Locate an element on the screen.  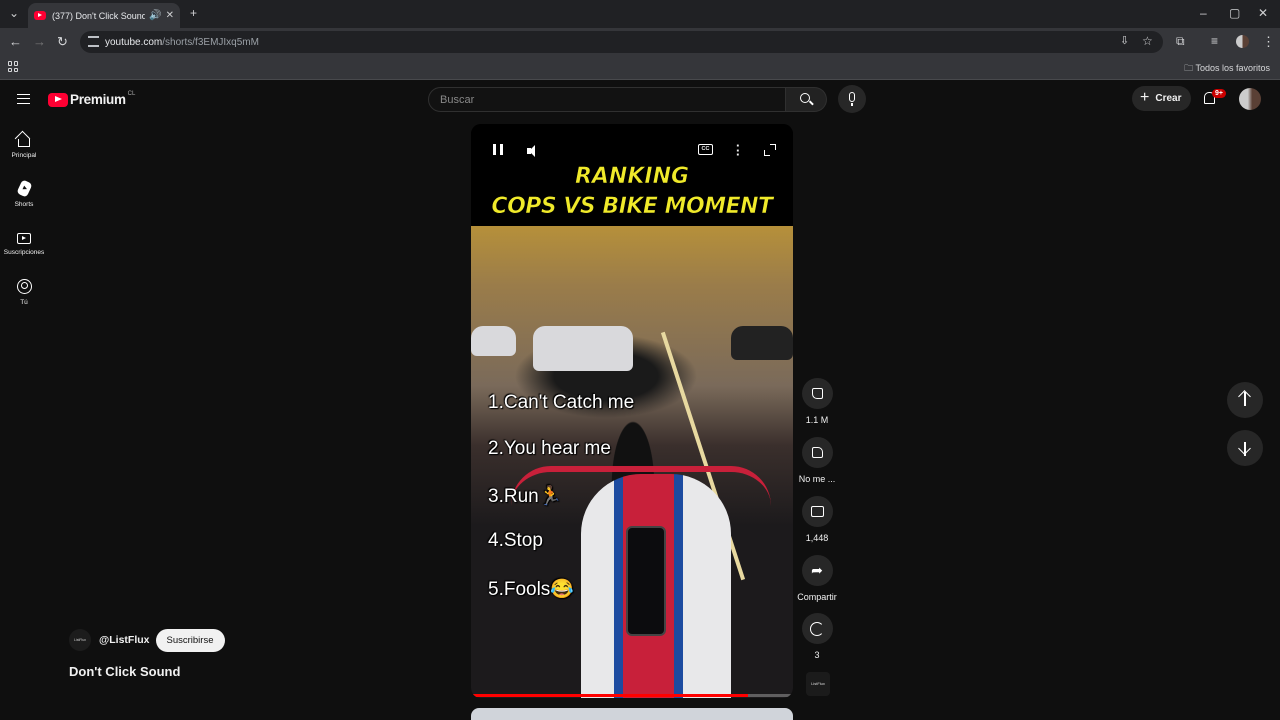
pause-icon is located at coordinates (498, 149).